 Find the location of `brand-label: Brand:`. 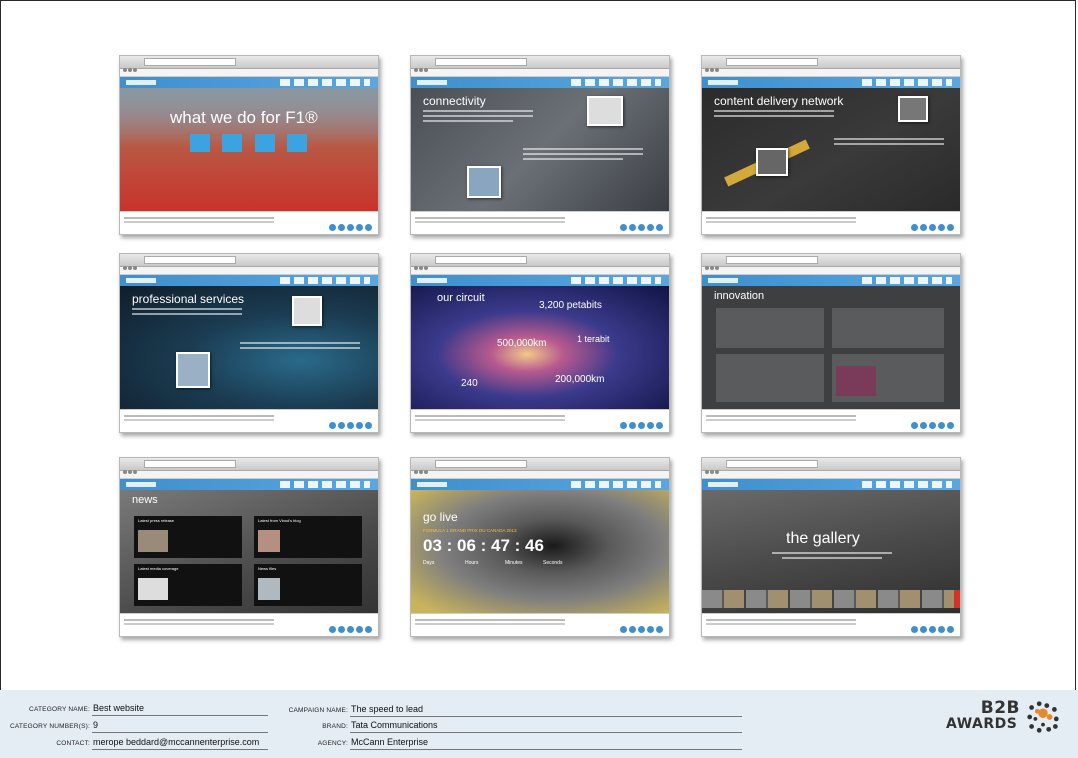

brand-label: Brand: is located at coordinates (335, 726).